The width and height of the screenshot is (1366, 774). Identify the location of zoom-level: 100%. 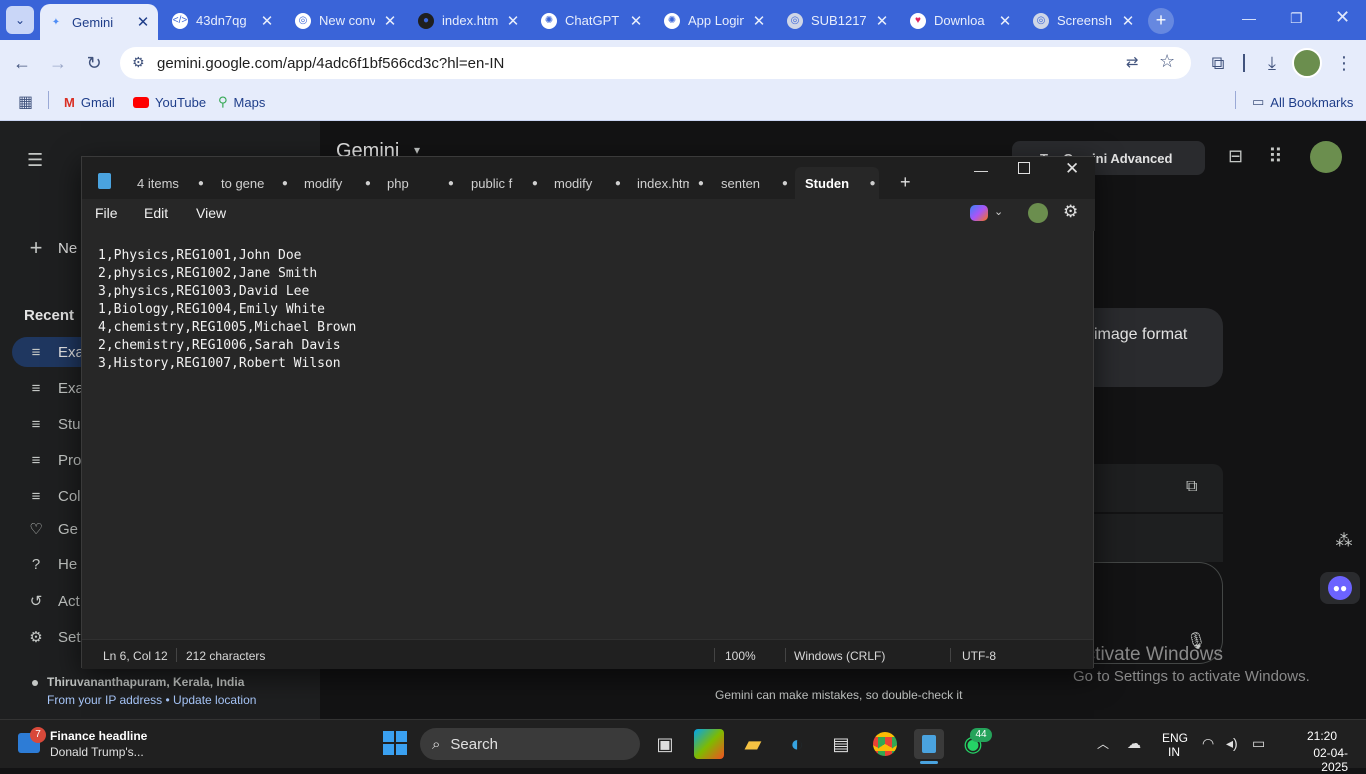
(740, 656).